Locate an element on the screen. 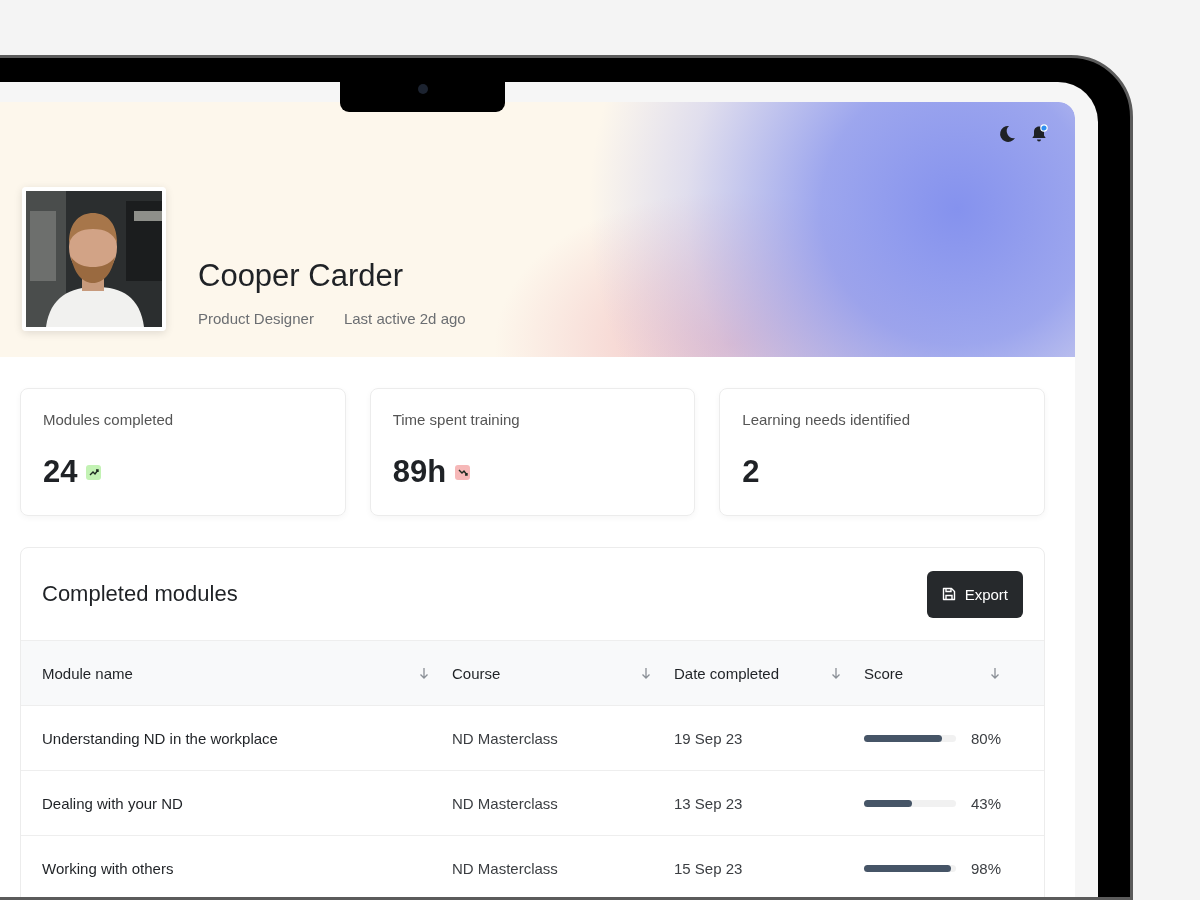  save-icon is located at coordinates (948, 594).